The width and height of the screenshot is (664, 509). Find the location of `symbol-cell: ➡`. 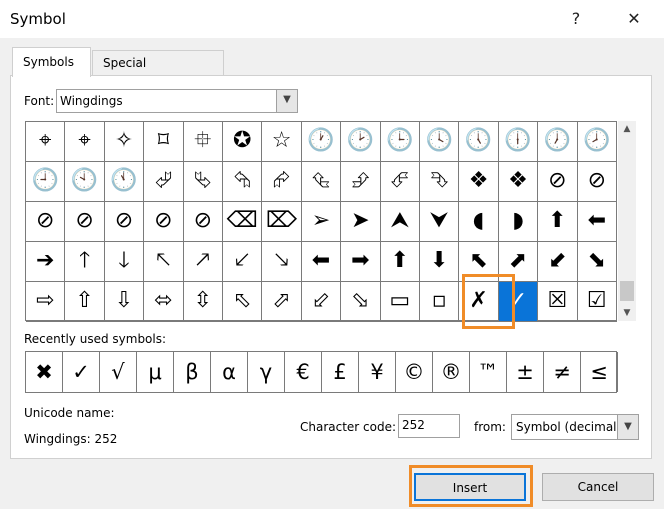

symbol-cell: ➡ is located at coordinates (361, 262).